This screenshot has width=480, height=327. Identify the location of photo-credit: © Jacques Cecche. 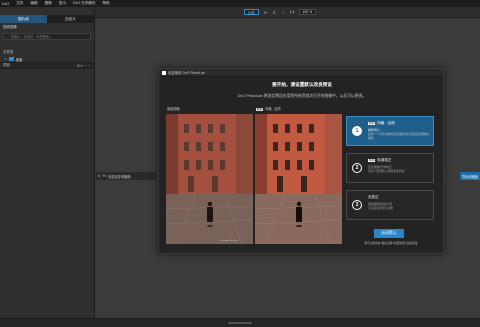
(228, 241).